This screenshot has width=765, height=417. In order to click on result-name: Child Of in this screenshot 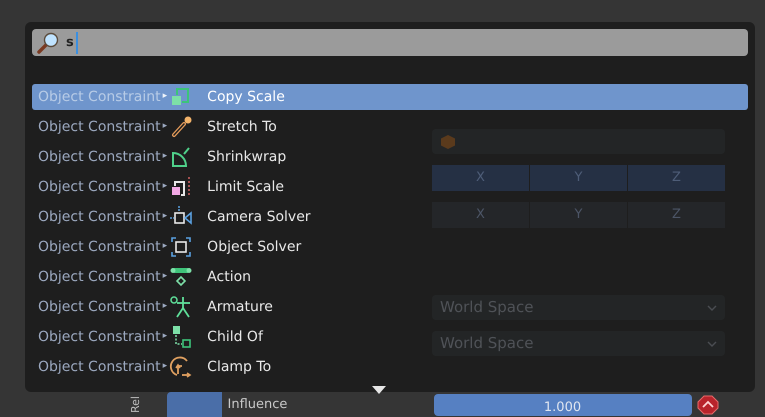, I will do `click(235, 337)`.